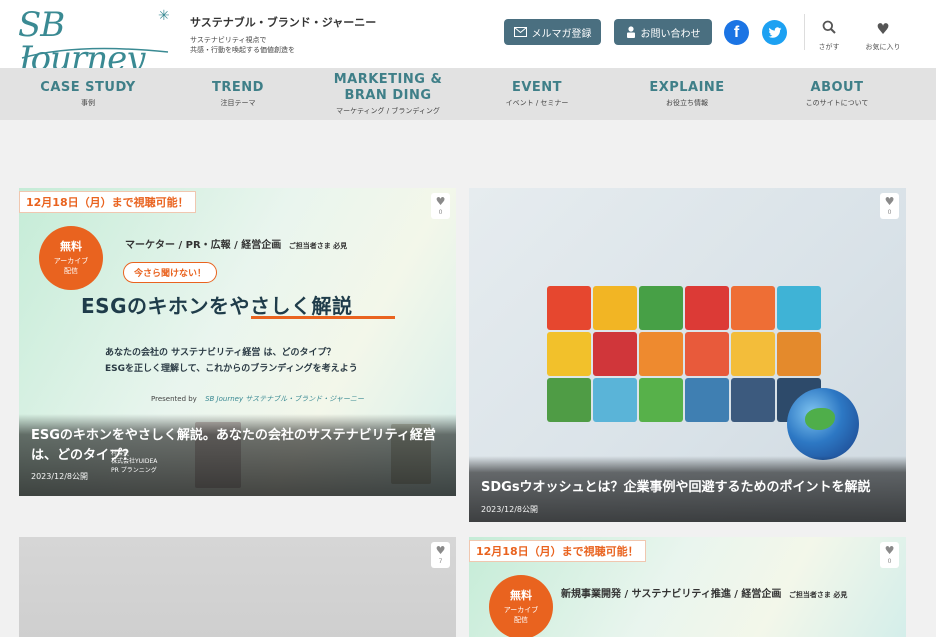 This screenshot has width=936, height=637. What do you see at coordinates (88, 88) in the screenshot?
I see `nav-label: CASE STUDY` at bounding box center [88, 88].